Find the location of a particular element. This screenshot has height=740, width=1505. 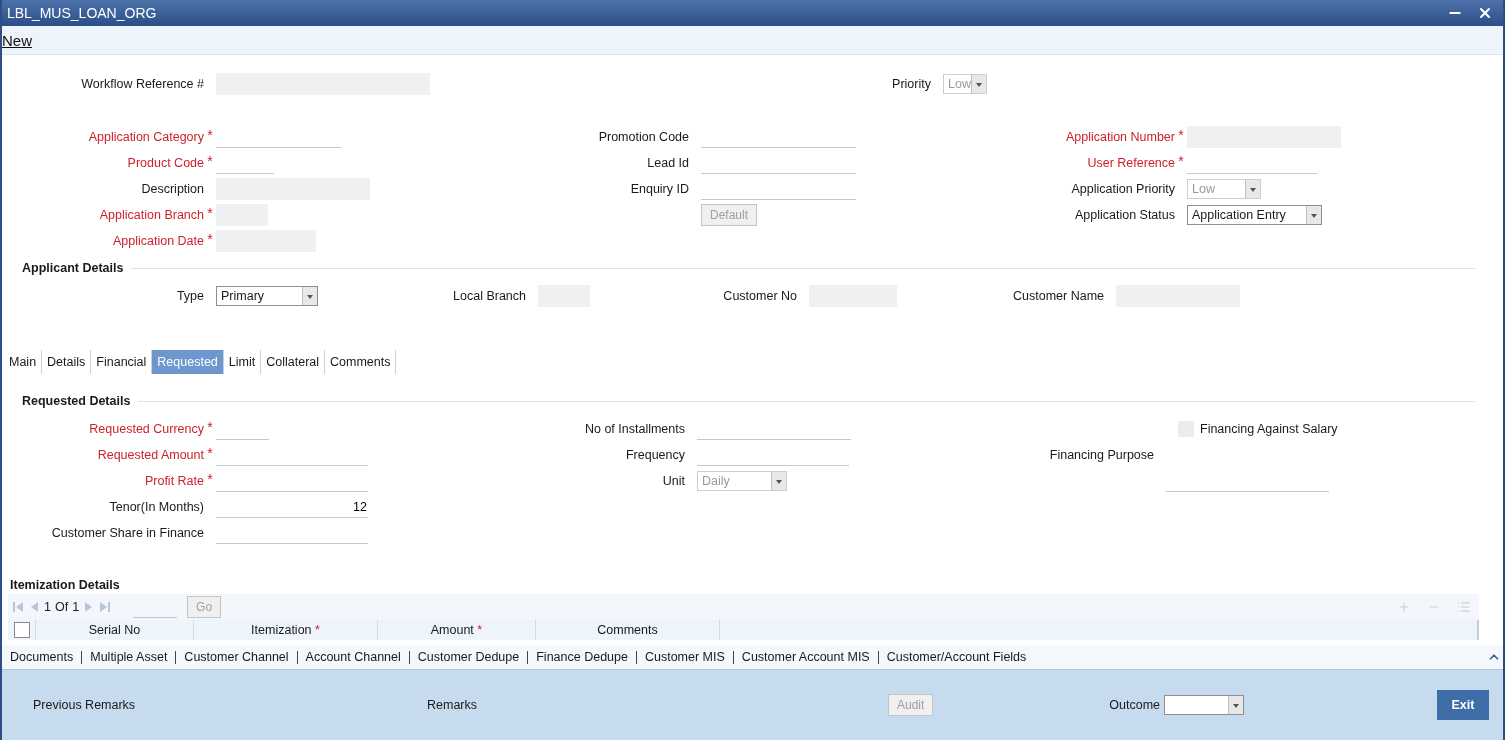

window-title: LBL_MUS_LOAN_ORG is located at coordinates (82, 13).